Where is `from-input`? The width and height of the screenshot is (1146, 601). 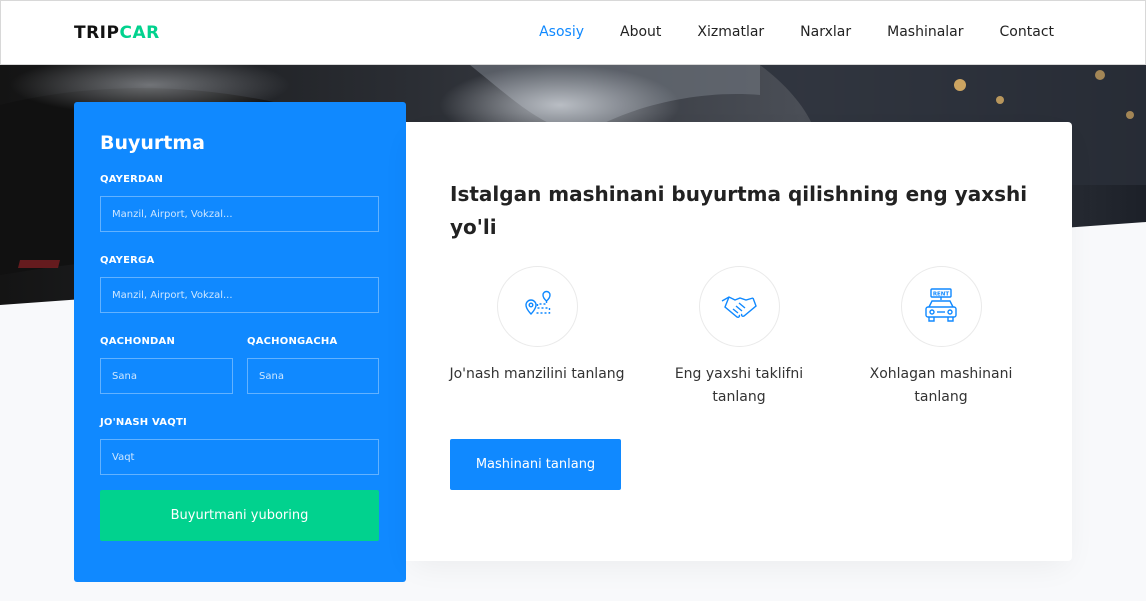
from-input is located at coordinates (239, 214).